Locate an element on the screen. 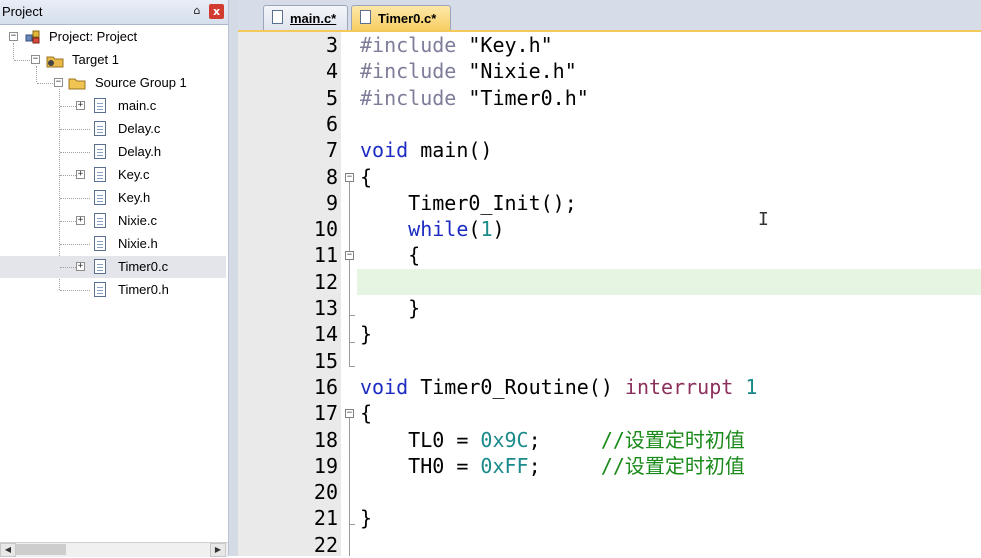  tree-item-label: Delay.h is located at coordinates (140, 151).